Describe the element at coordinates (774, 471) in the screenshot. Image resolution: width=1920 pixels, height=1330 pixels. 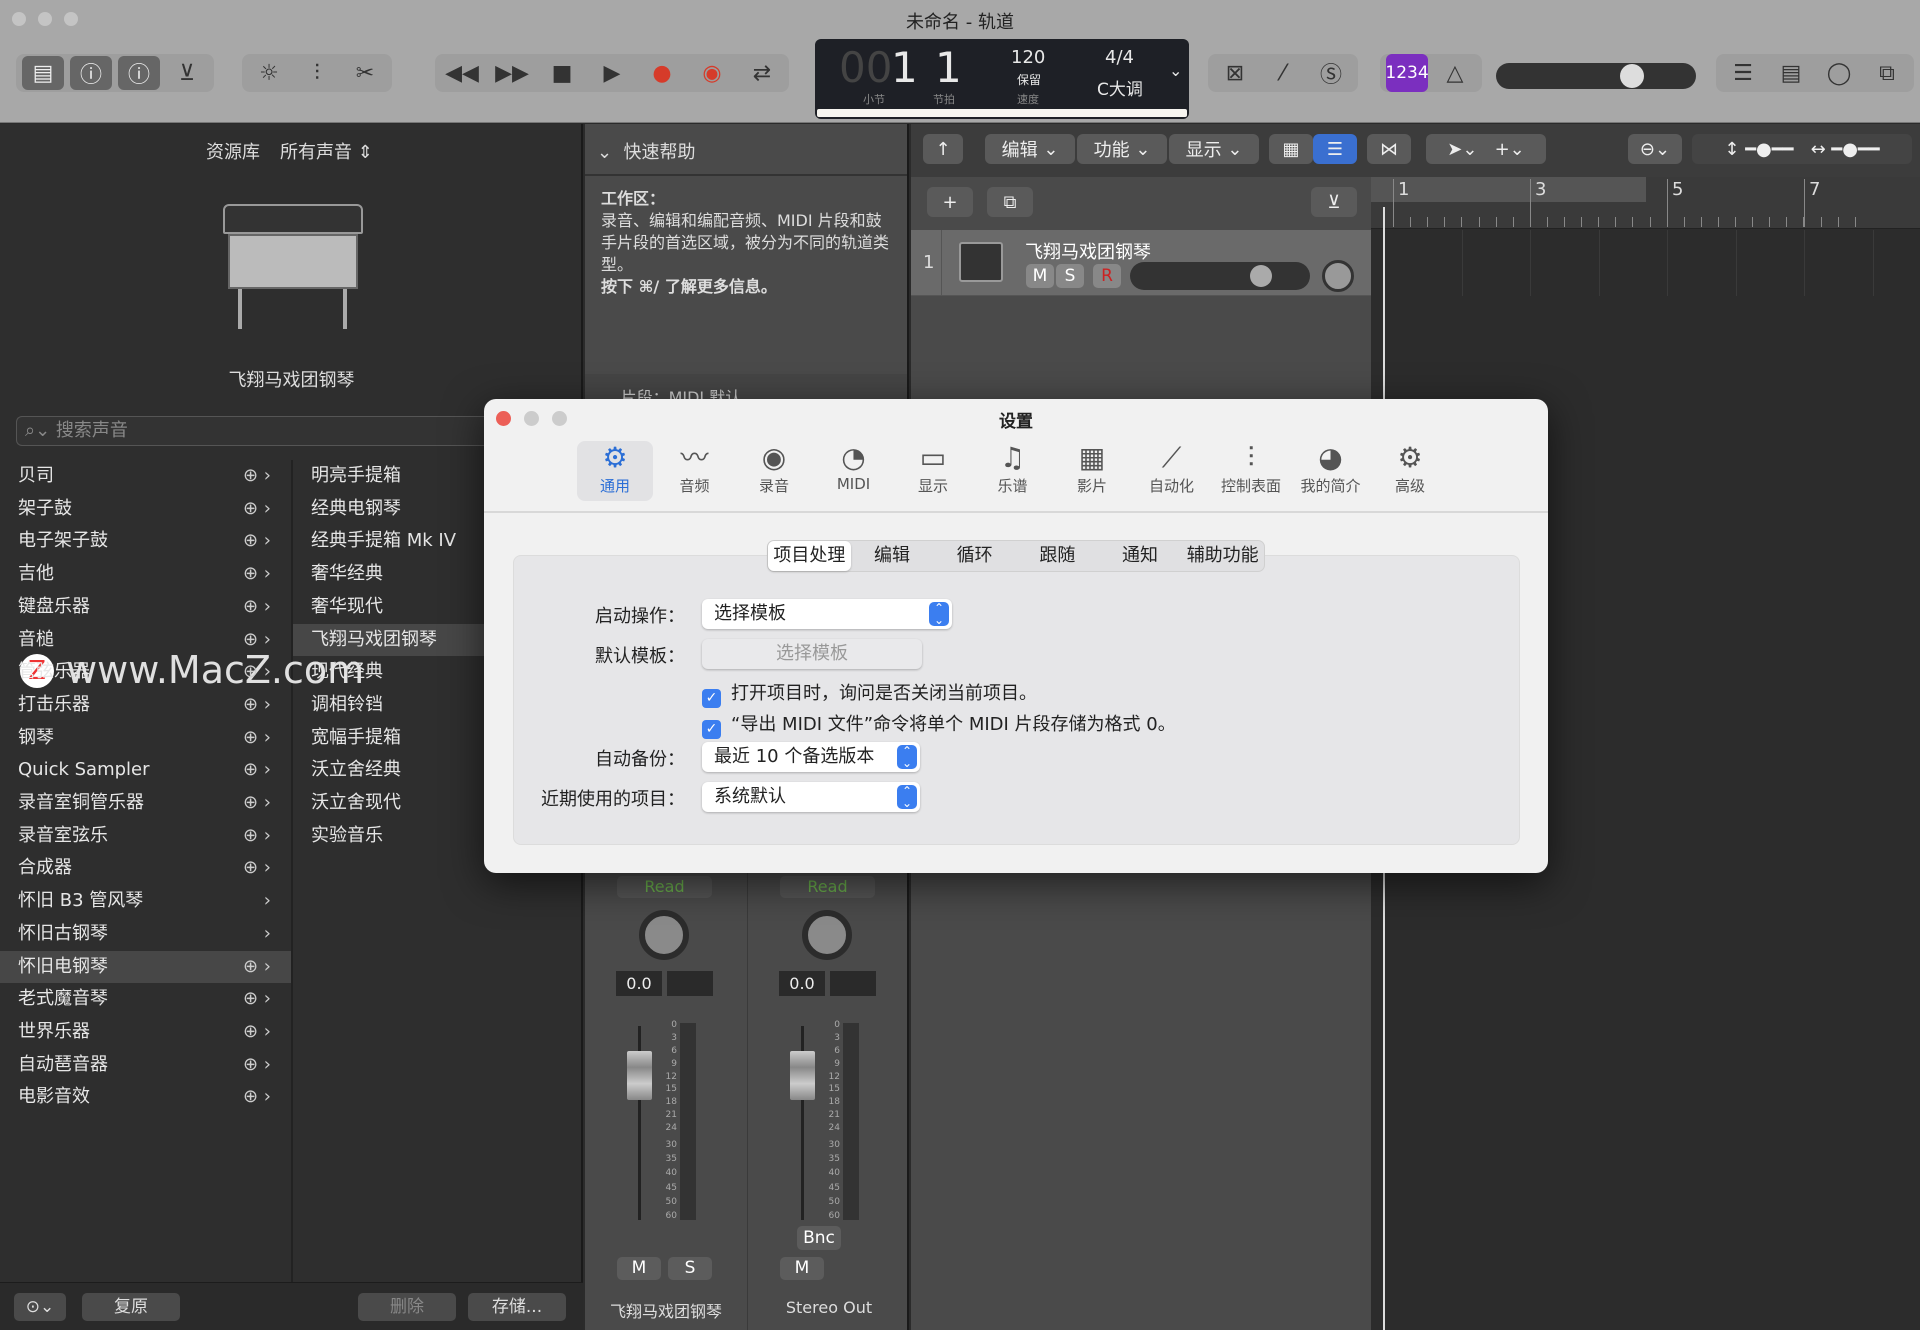
I see `settings-tab: ◉ 录音` at that location.